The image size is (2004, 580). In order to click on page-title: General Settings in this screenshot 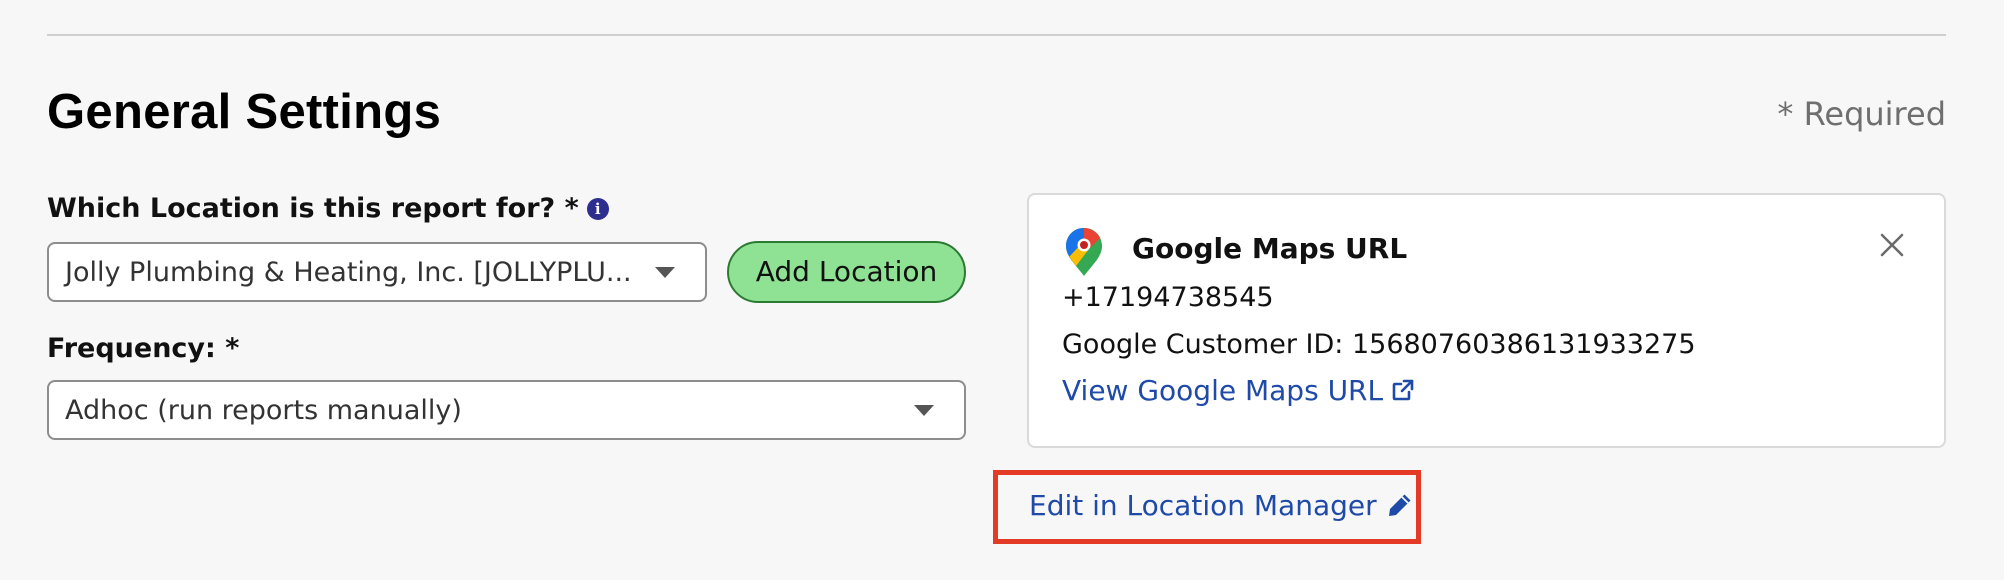, I will do `click(244, 112)`.